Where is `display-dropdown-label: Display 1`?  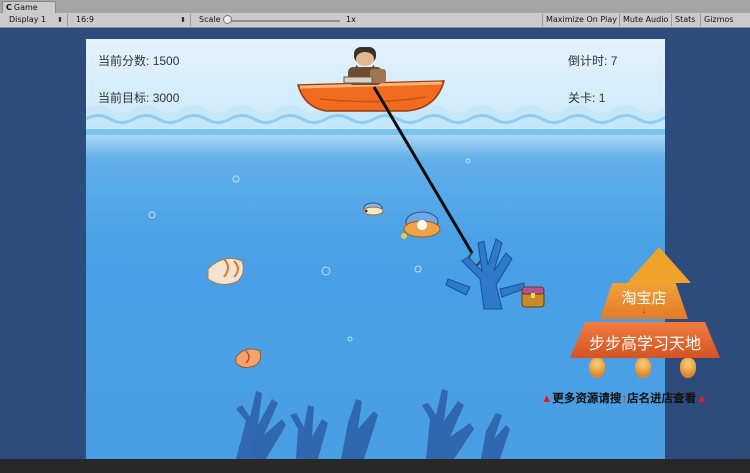
display-dropdown-label: Display 1 is located at coordinates (28, 19).